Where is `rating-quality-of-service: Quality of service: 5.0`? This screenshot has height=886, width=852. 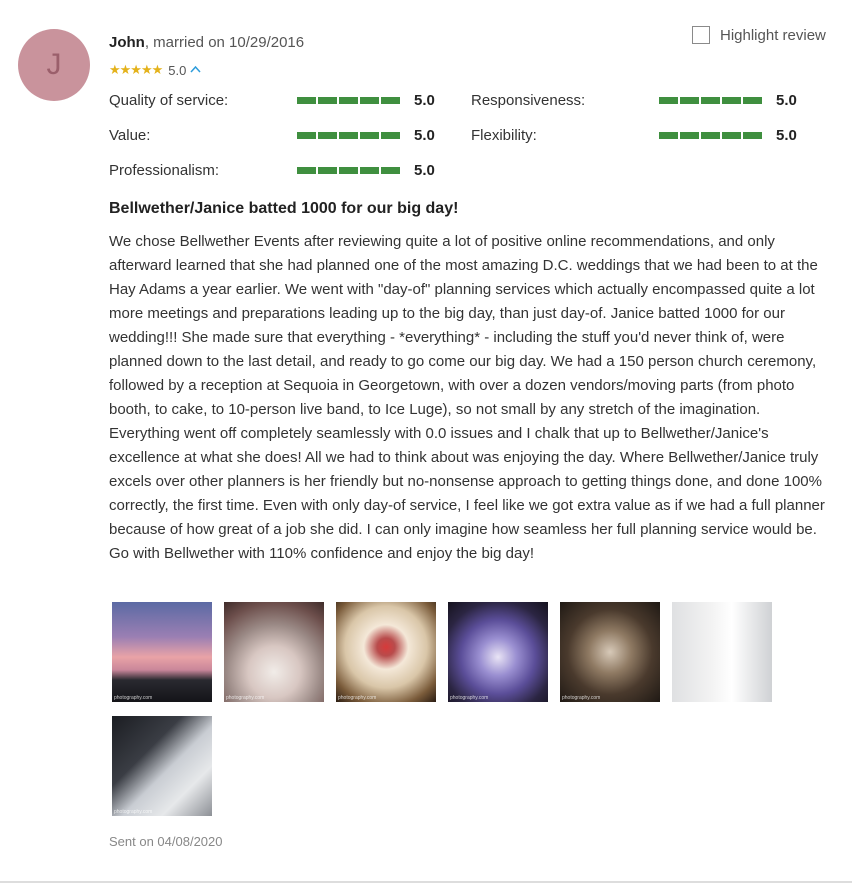
rating-quality-of-service: Quality of service: 5.0 is located at coordinates (272, 100).